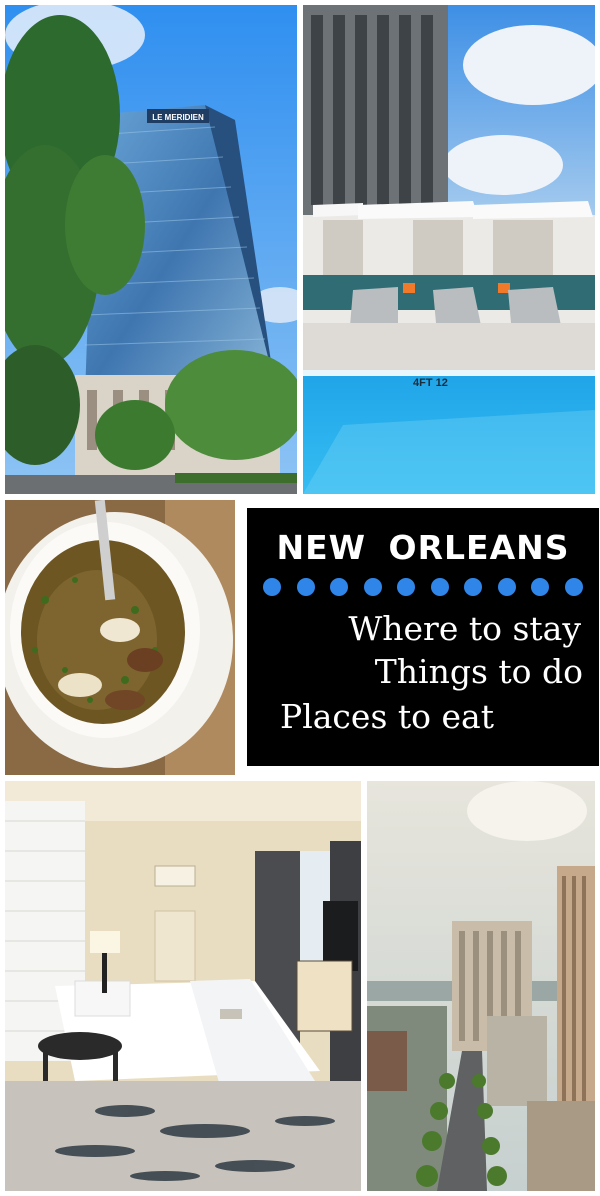 The height and width of the screenshot is (1196, 600). What do you see at coordinates (178, 117) in the screenshot?
I see `hotel-sign-text: LE MERIDIEN` at bounding box center [178, 117].